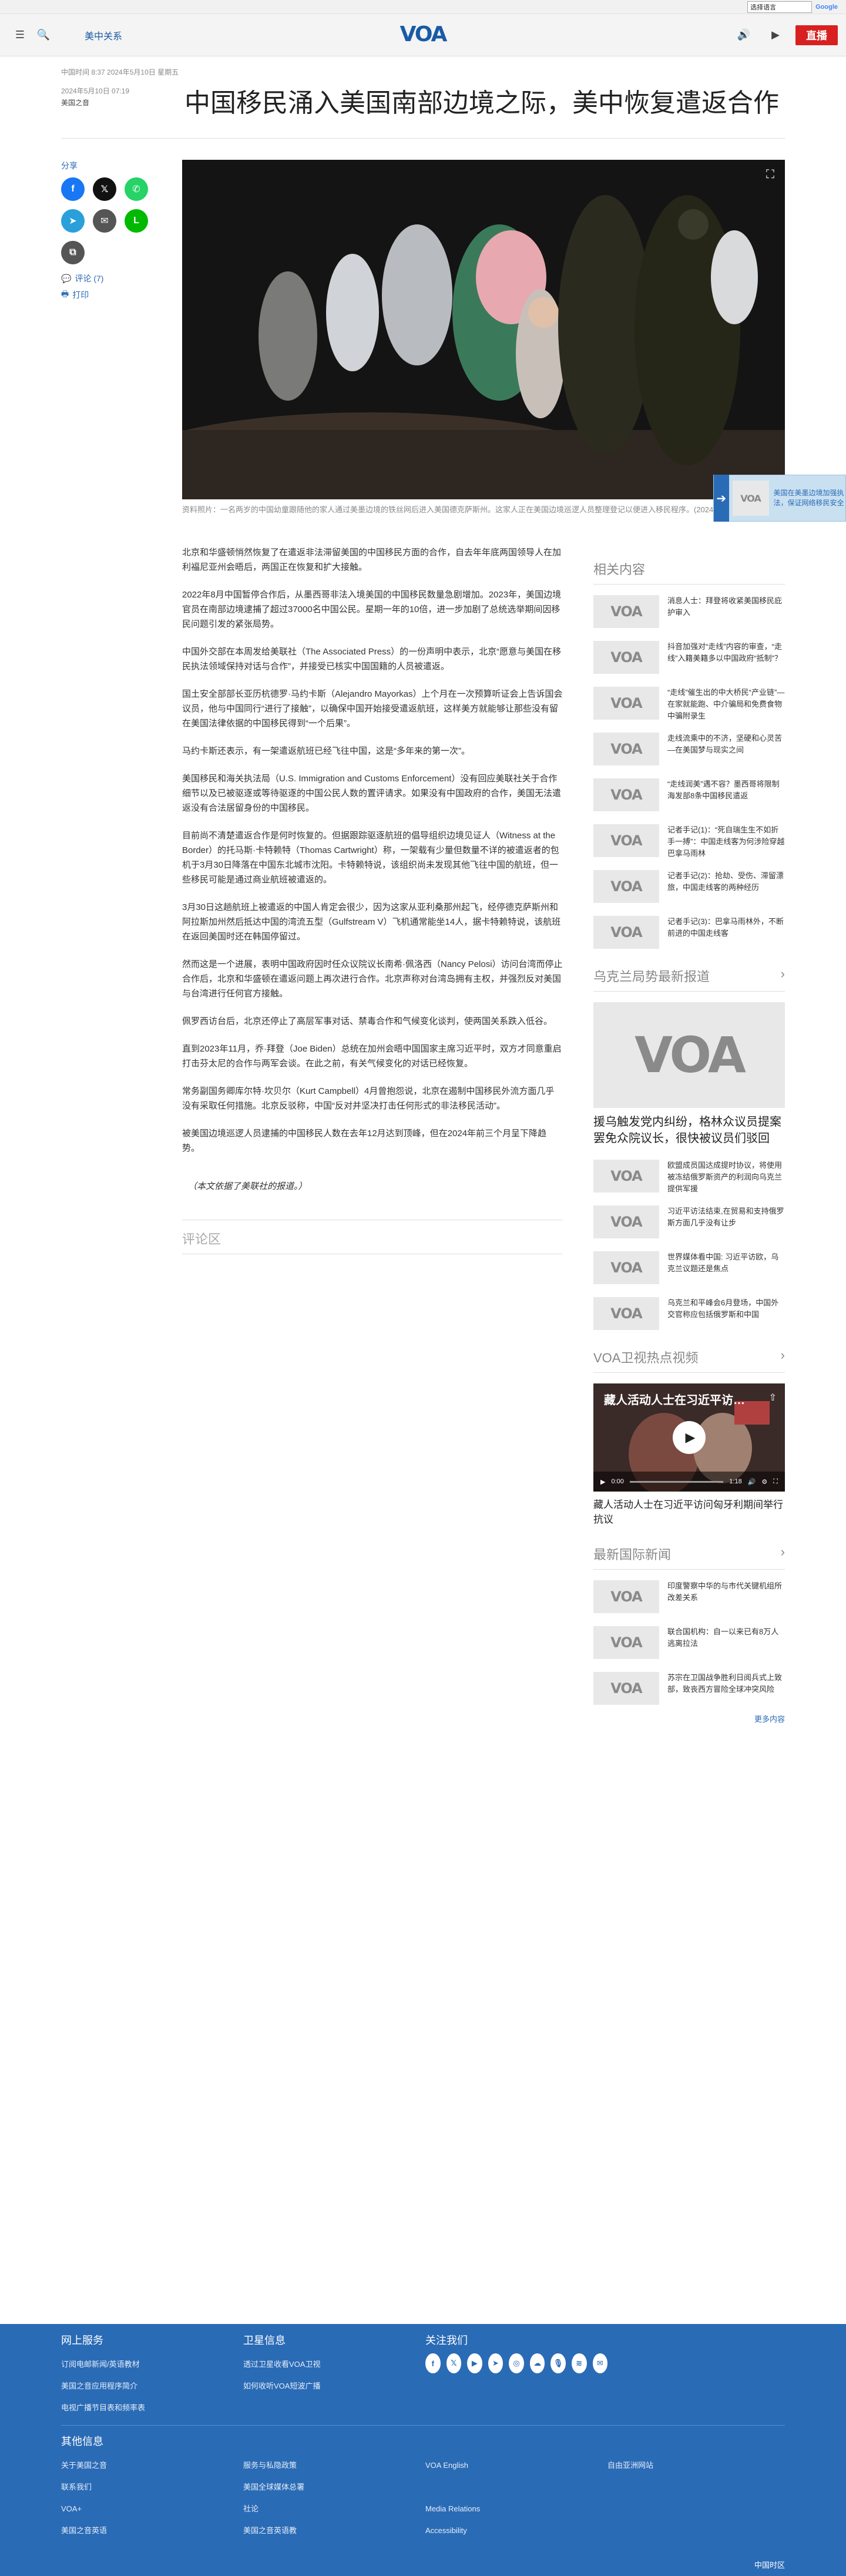  I want to click on list-item: VOA 记者手记(2)：抢劫、受伤、滞留漂旅，中国走线客的两种经历, so click(689, 886).